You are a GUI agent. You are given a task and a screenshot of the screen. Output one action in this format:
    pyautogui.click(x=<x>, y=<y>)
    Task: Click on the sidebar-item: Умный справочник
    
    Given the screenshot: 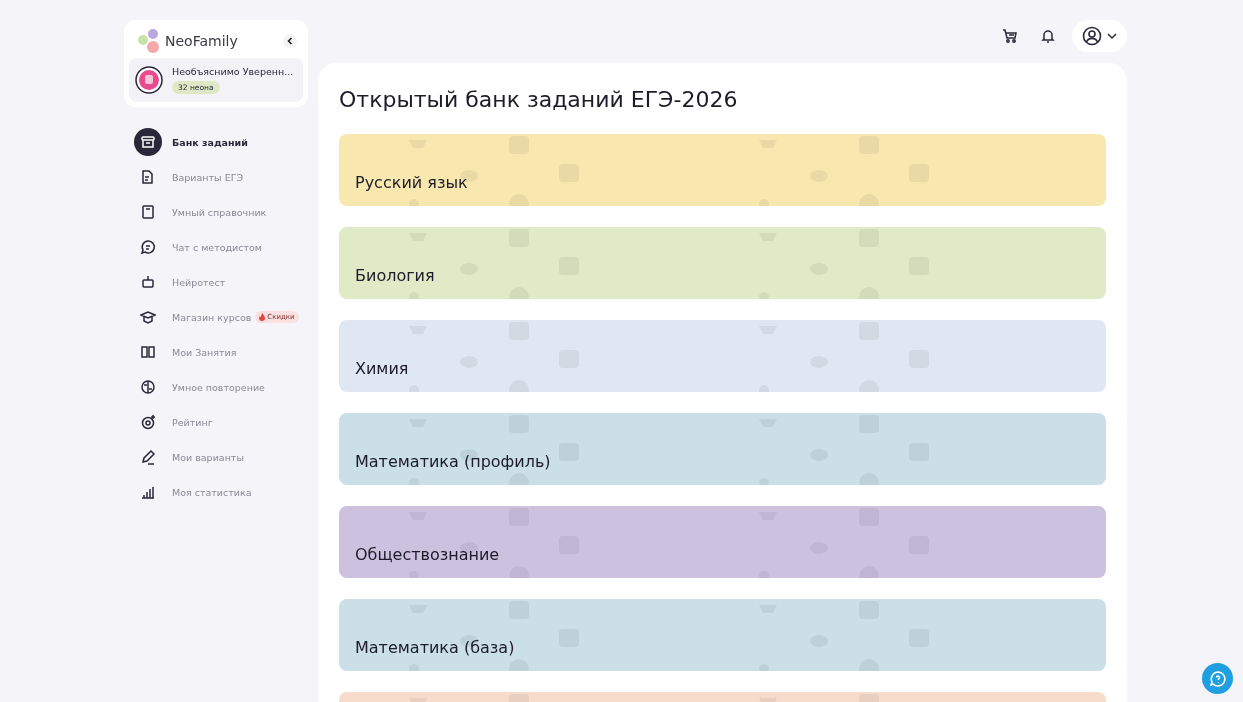 What is the action you would take?
    pyautogui.click(x=221, y=212)
    